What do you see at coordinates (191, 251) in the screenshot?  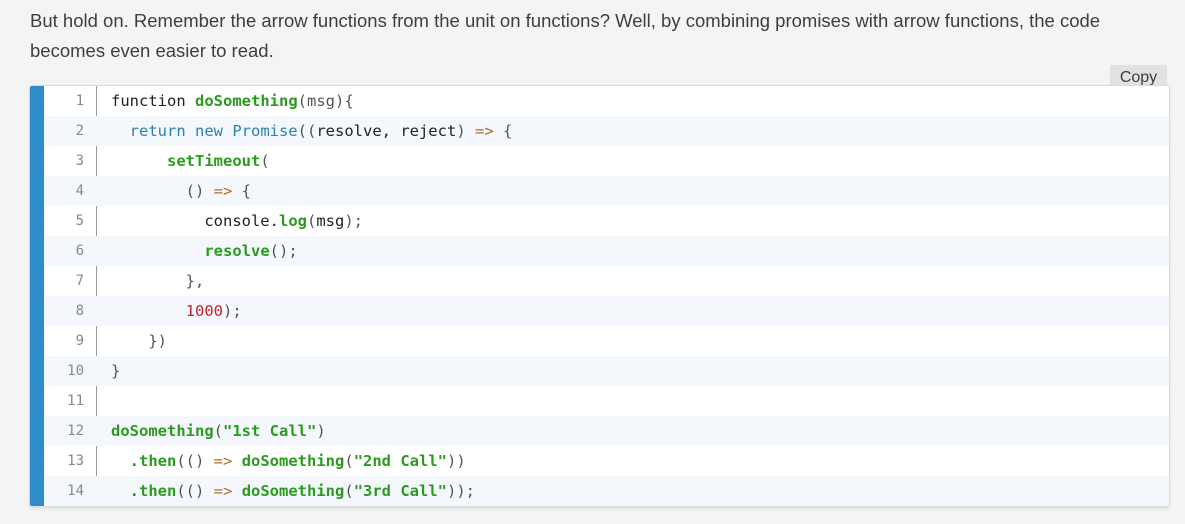 I see `code-text: resolve();` at bounding box center [191, 251].